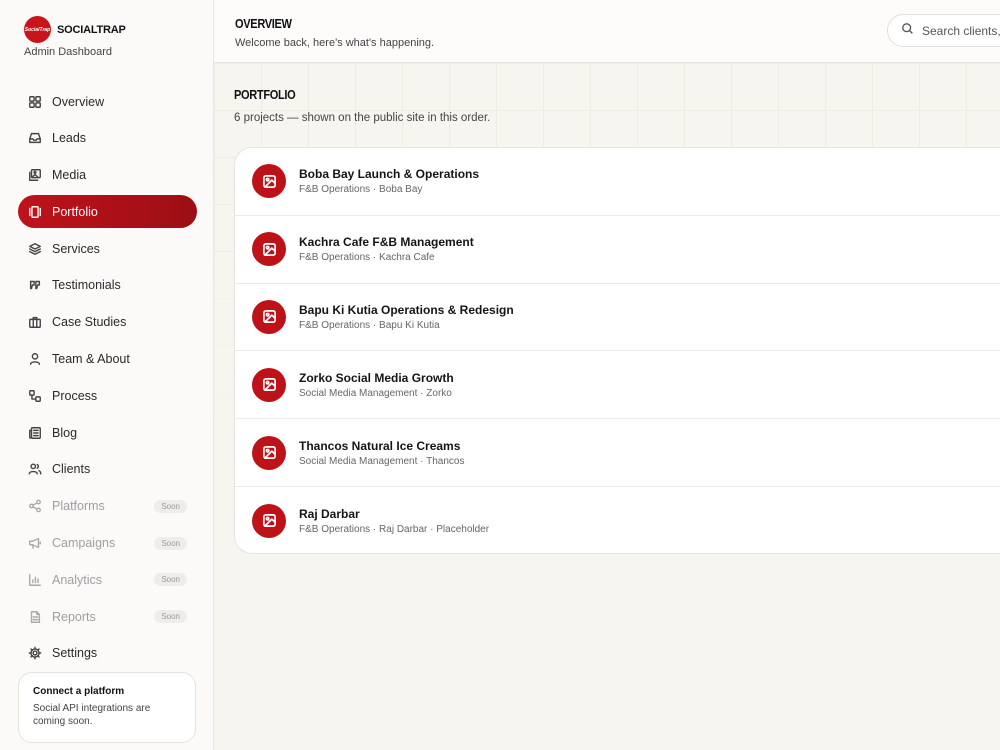  What do you see at coordinates (107, 432) in the screenshot?
I see `sidebar-item-blog: Blog` at bounding box center [107, 432].